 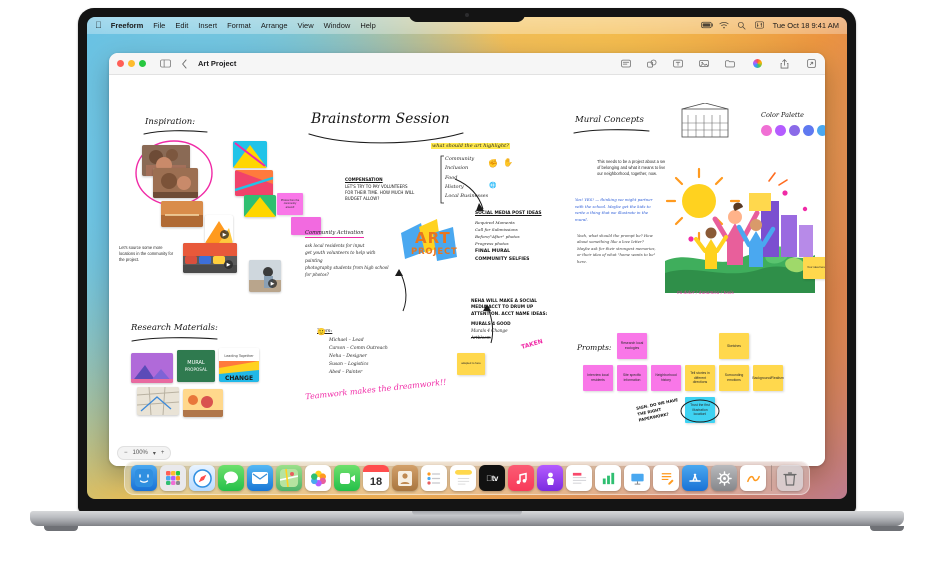 What do you see at coordinates (376, 478) in the screenshot?
I see `dock-item-calendar: 18` at bounding box center [376, 478].